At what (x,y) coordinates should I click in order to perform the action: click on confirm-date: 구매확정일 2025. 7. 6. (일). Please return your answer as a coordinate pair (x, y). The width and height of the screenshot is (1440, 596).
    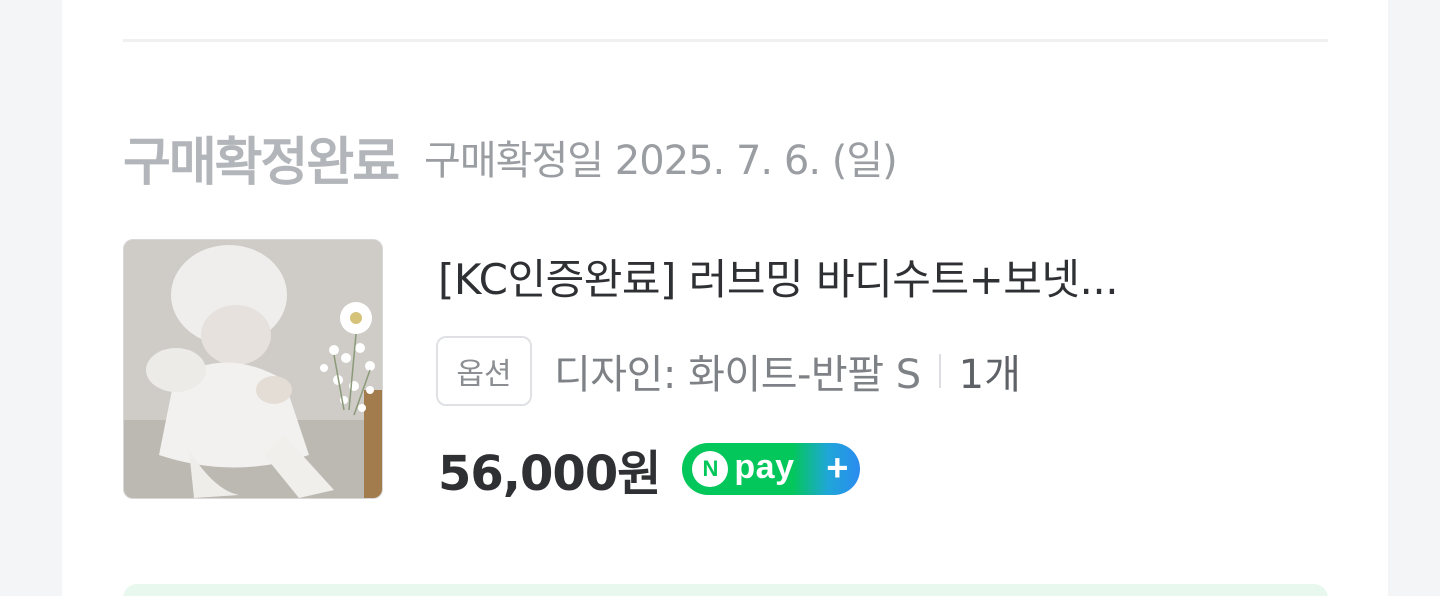
    Looking at the image, I should click on (661, 161).